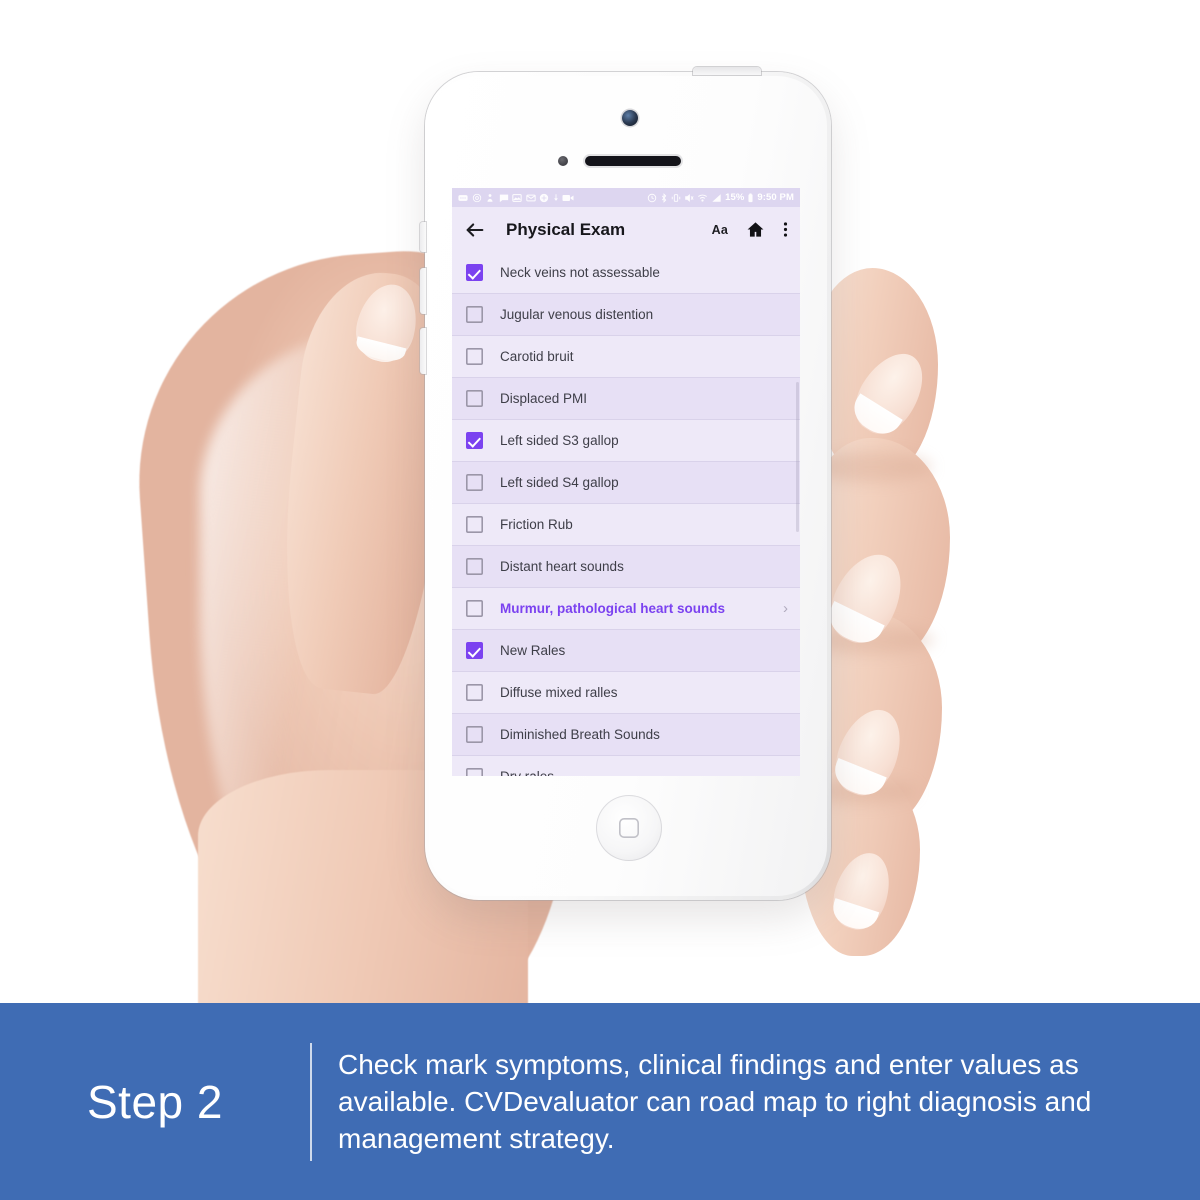 This screenshot has height=1200, width=1200. Describe the element at coordinates (716, 198) in the screenshot. I see `signal-icon` at that location.